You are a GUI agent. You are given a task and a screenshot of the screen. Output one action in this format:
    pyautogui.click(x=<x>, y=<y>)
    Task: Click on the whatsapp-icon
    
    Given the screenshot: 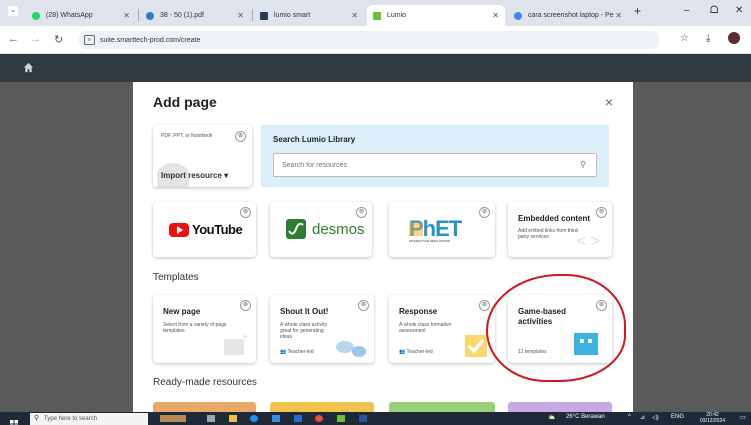 What is the action you would take?
    pyautogui.click(x=36, y=15)
    